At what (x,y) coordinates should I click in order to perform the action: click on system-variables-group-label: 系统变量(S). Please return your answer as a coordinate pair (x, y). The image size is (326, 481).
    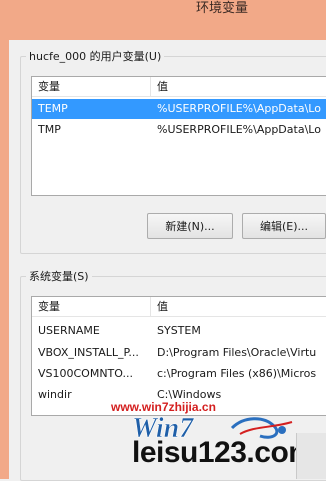
    Looking at the image, I should click on (59, 276).